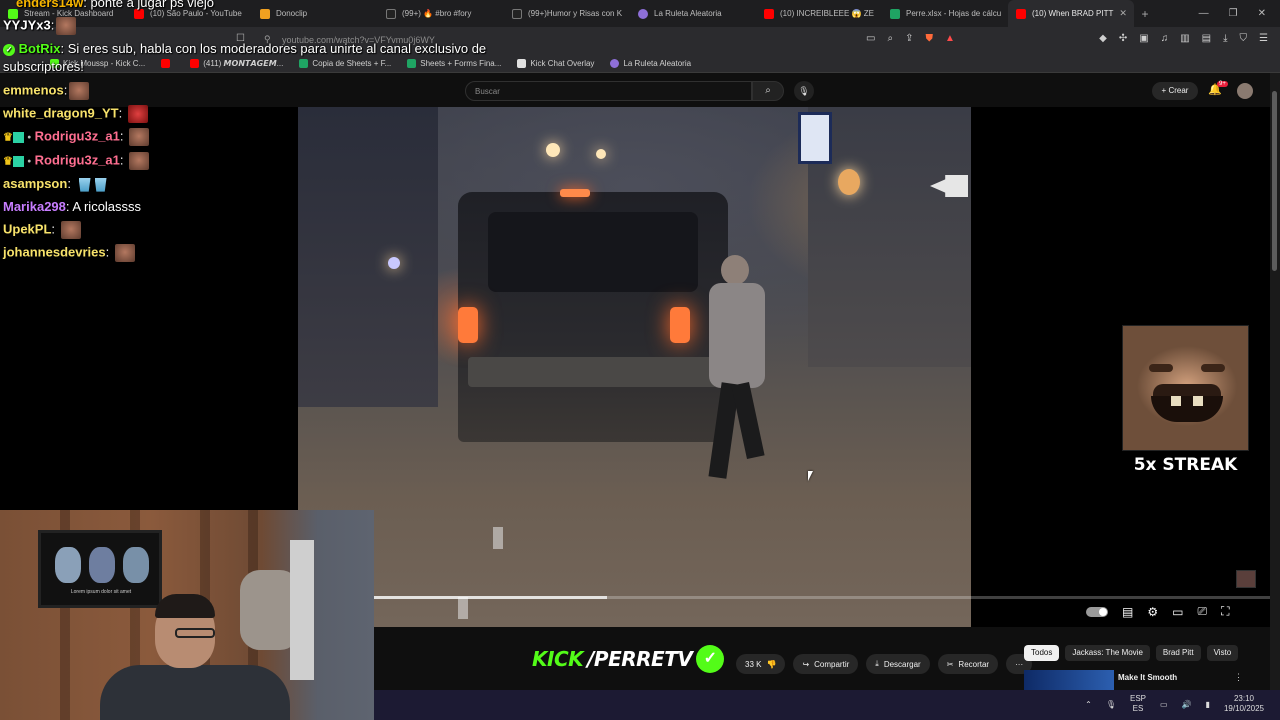  I want to click on address-actions: ▭ ⌕ ⇪ ⛊ ▲, so click(910, 38).